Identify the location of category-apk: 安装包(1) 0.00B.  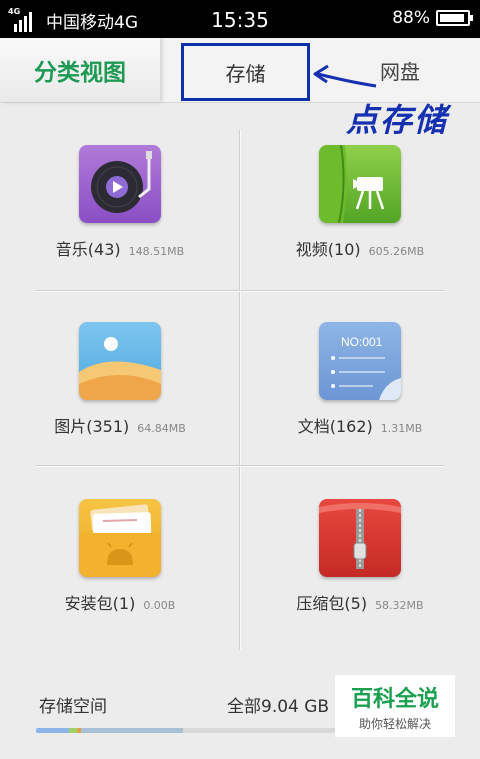
(120, 571).